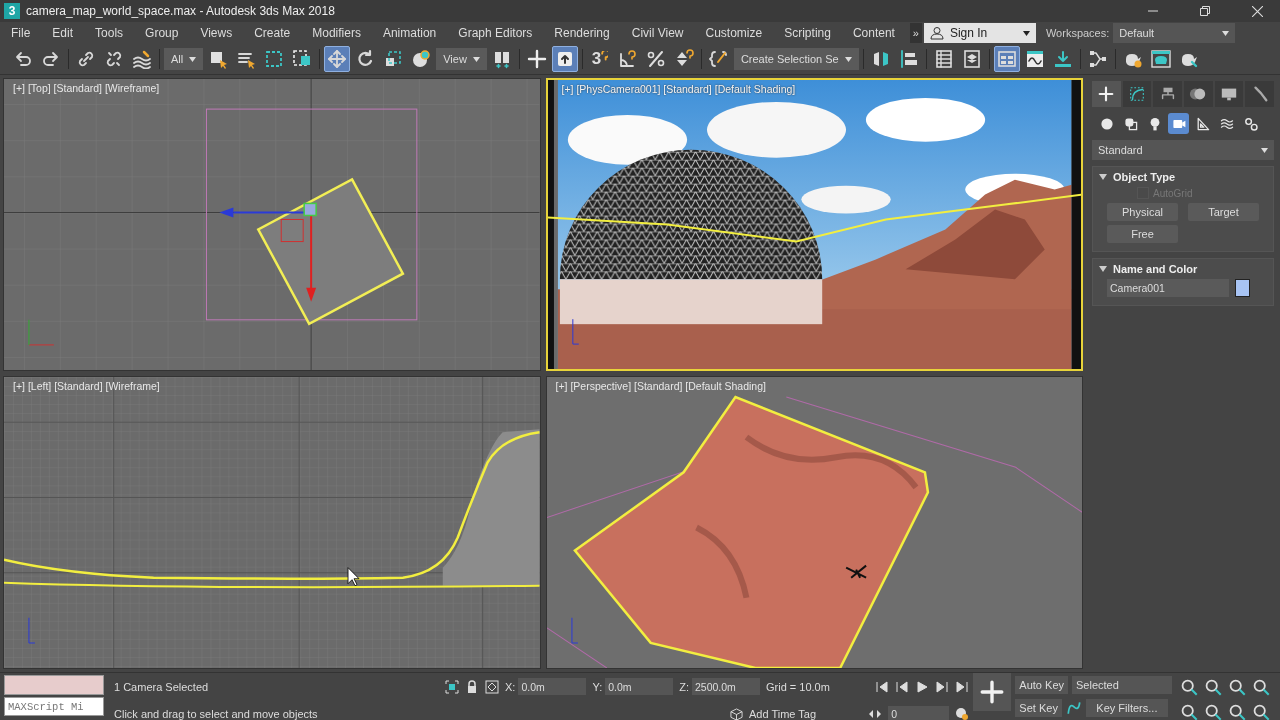 This screenshot has width=1280, height=720. What do you see at coordinates (184, 59) in the screenshot?
I see `dropdown: All` at bounding box center [184, 59].